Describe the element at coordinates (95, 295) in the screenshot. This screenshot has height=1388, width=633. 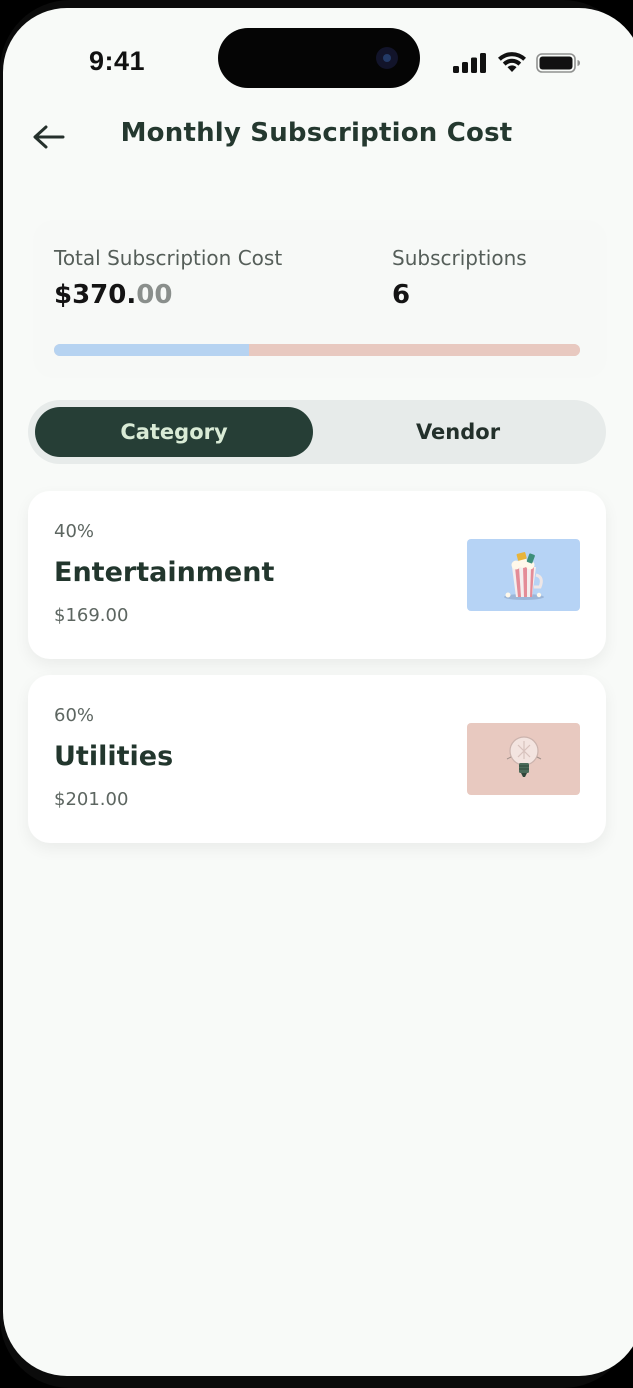
I see `total-cost-main: $370.` at that location.